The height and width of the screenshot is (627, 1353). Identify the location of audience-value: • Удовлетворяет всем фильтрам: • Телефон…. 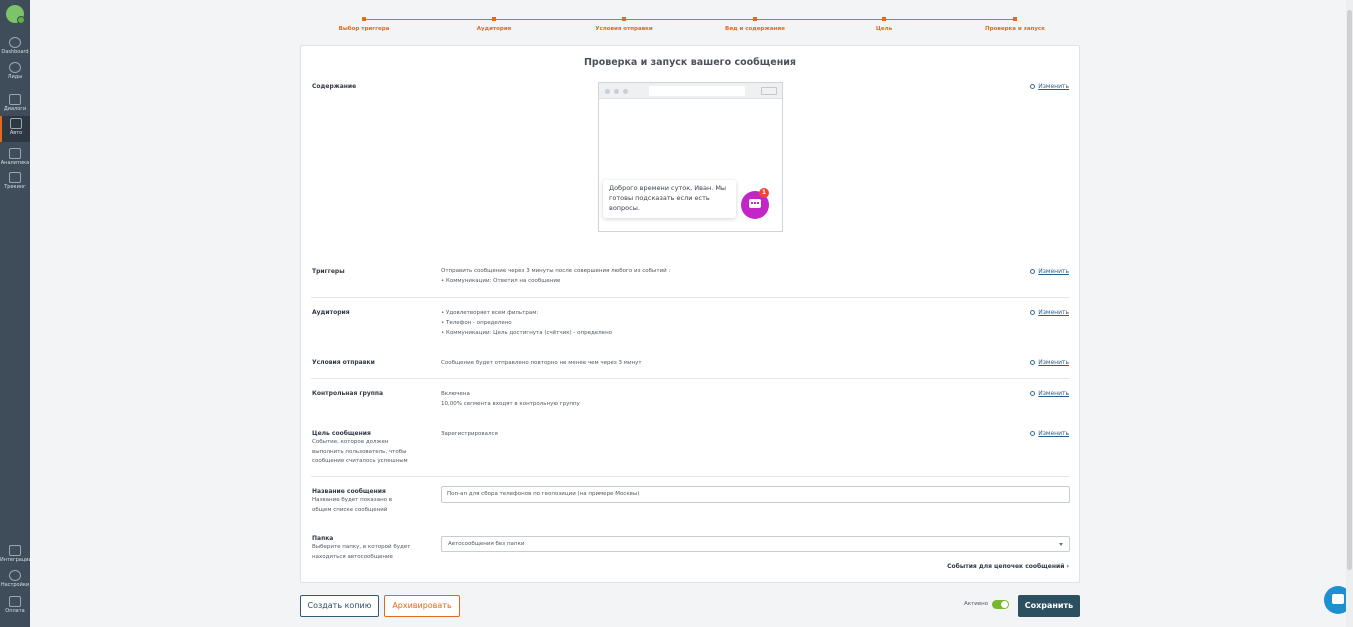
(527, 323).